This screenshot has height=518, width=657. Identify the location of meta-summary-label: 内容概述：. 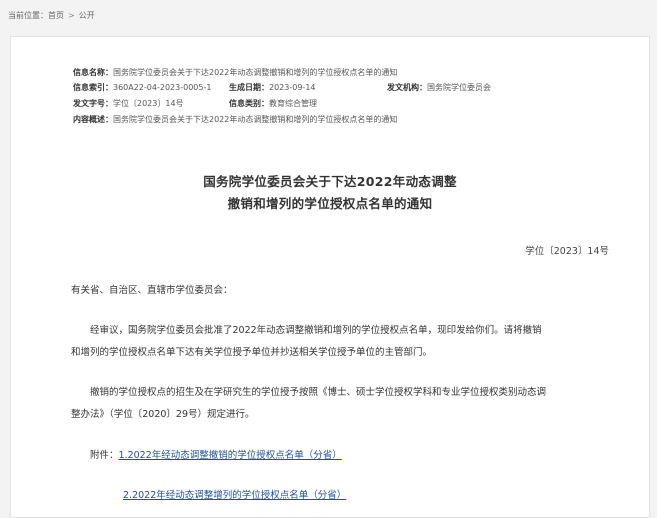
(93, 119).